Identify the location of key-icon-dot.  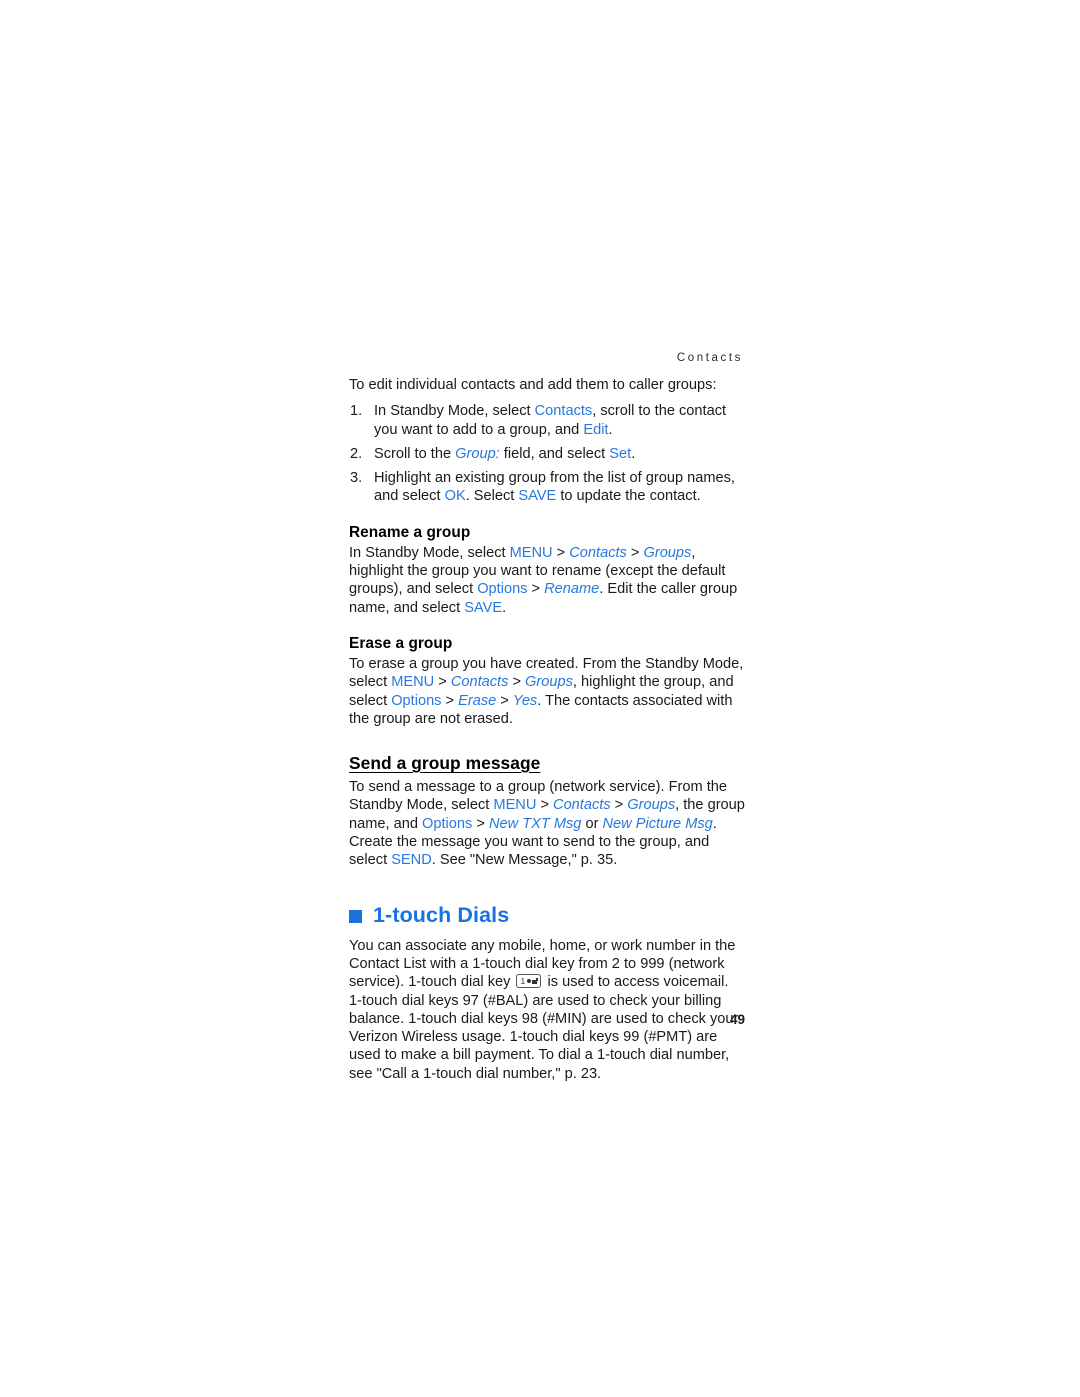
(528, 981).